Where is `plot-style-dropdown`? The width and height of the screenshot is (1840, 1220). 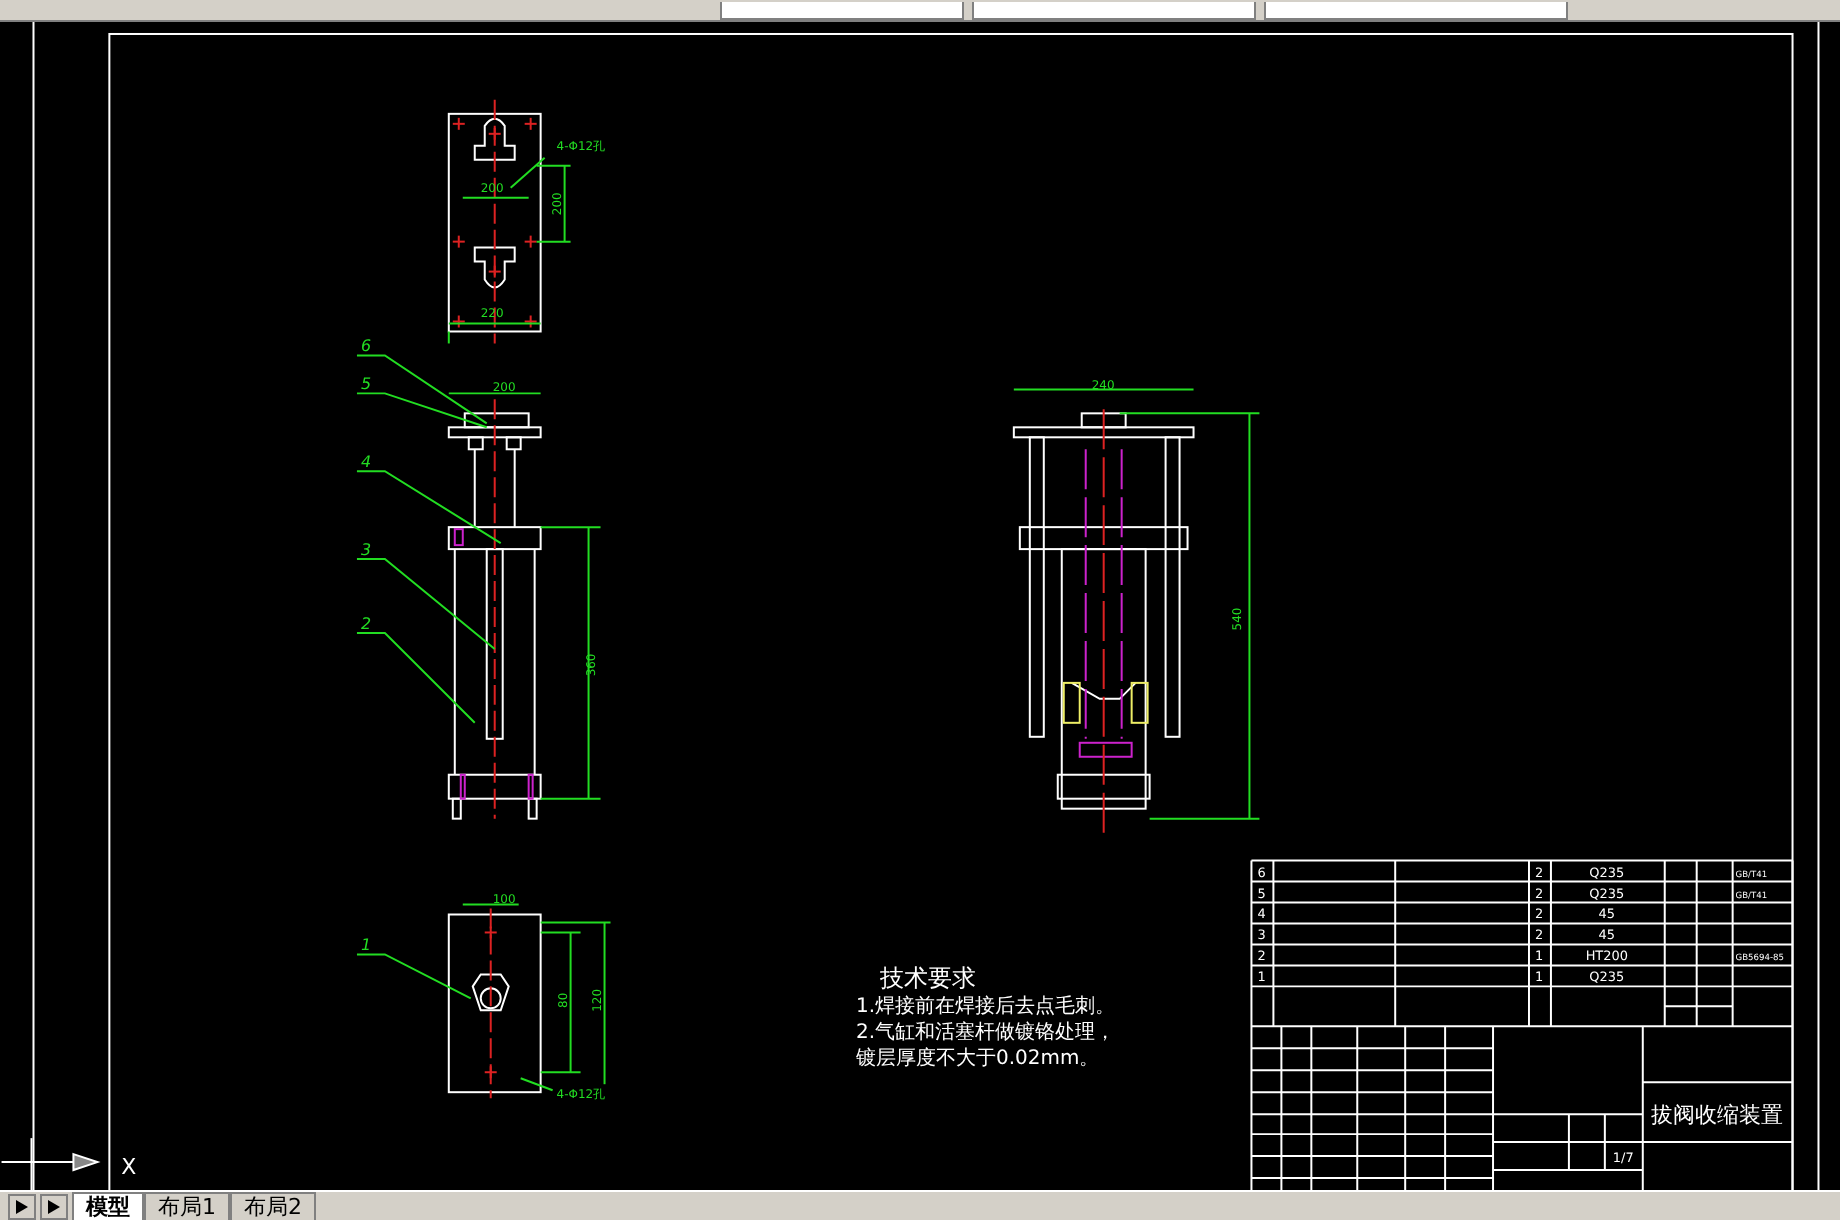 plot-style-dropdown is located at coordinates (1416, 10).